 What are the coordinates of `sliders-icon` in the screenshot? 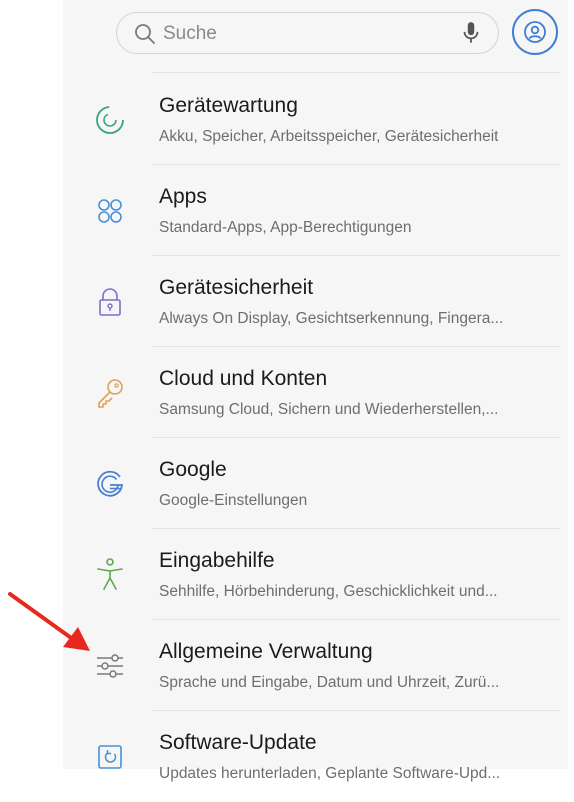 It's located at (110, 666).